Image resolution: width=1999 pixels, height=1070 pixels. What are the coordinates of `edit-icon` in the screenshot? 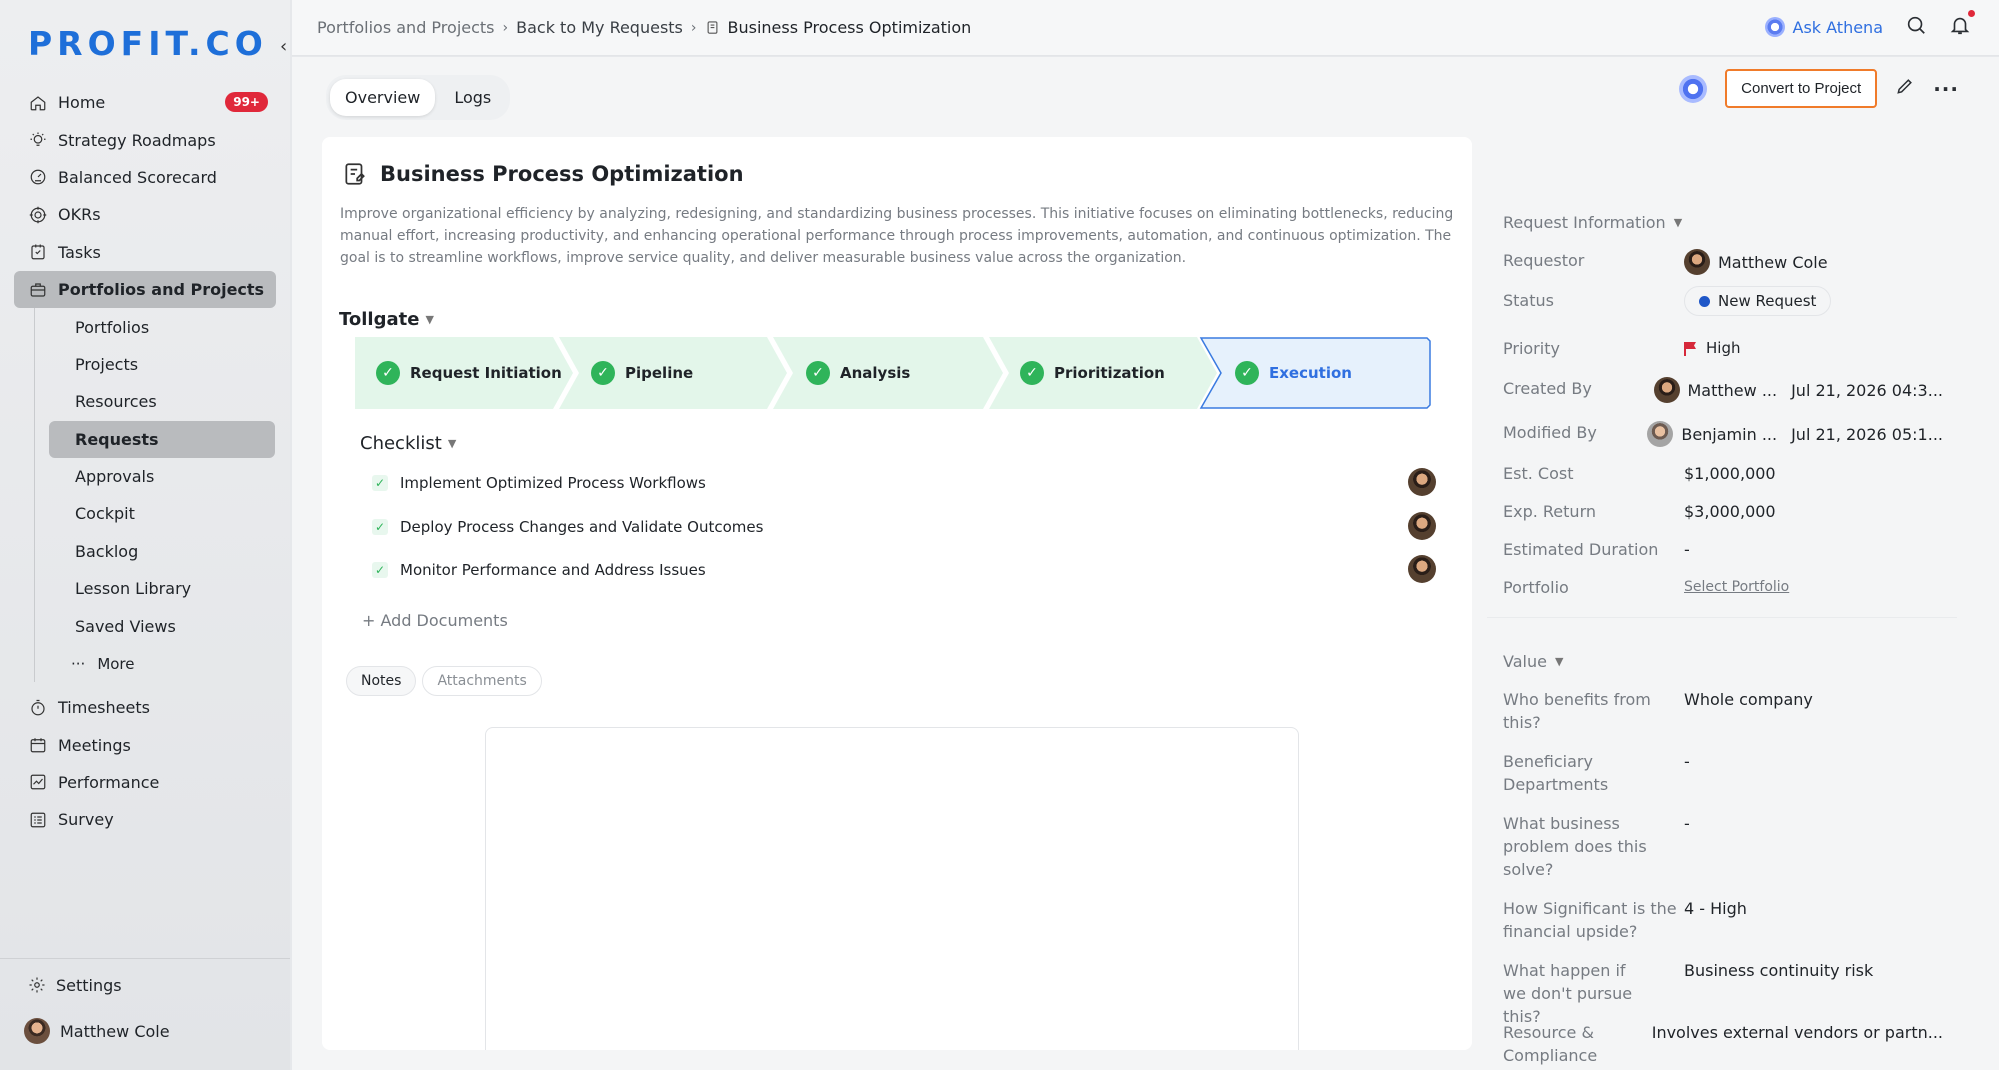 It's located at (1905, 88).